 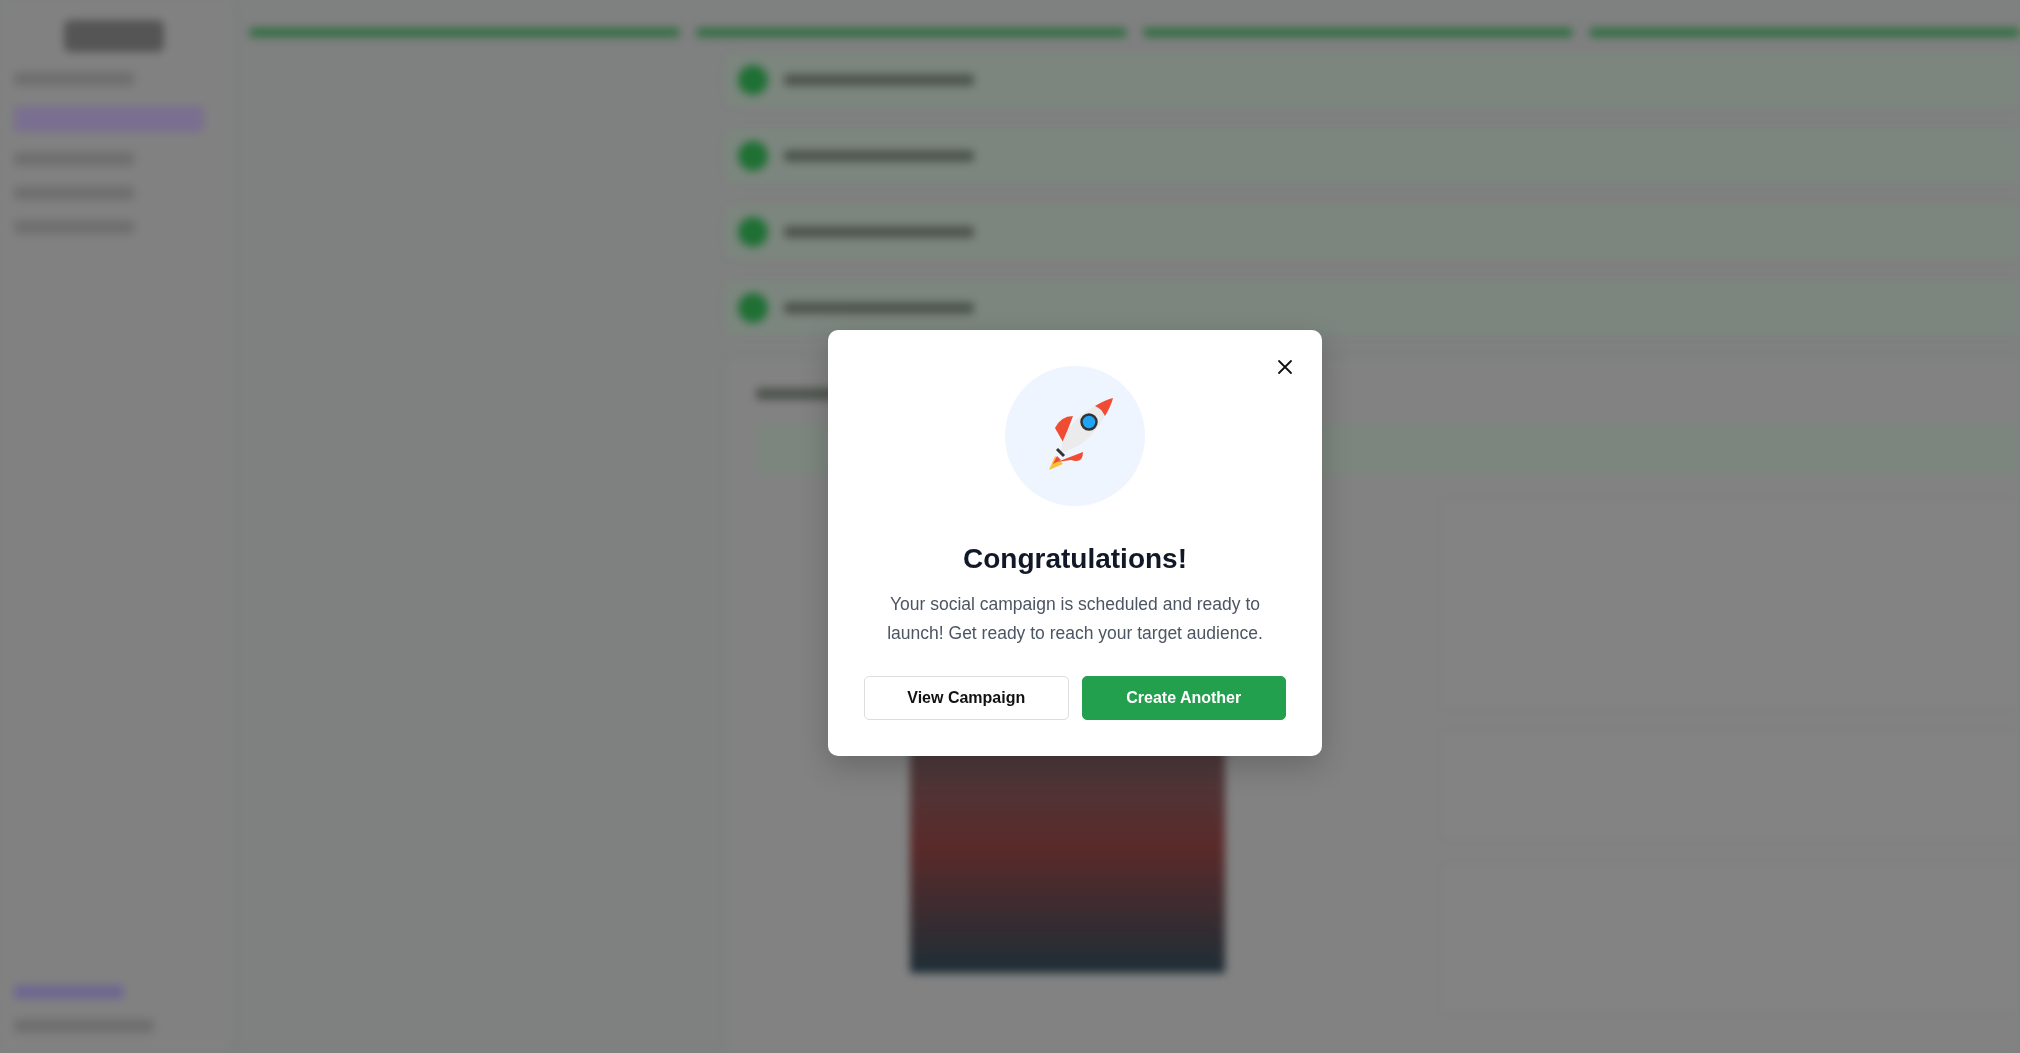 I want to click on dialog-message: Your social campaign is scheduled and ready to launch! Get ready to reach your target audience., so click(x=1075, y=618).